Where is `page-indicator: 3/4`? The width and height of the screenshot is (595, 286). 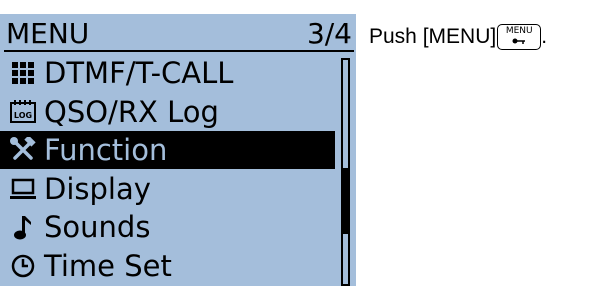 page-indicator: 3/4 is located at coordinates (329, 33).